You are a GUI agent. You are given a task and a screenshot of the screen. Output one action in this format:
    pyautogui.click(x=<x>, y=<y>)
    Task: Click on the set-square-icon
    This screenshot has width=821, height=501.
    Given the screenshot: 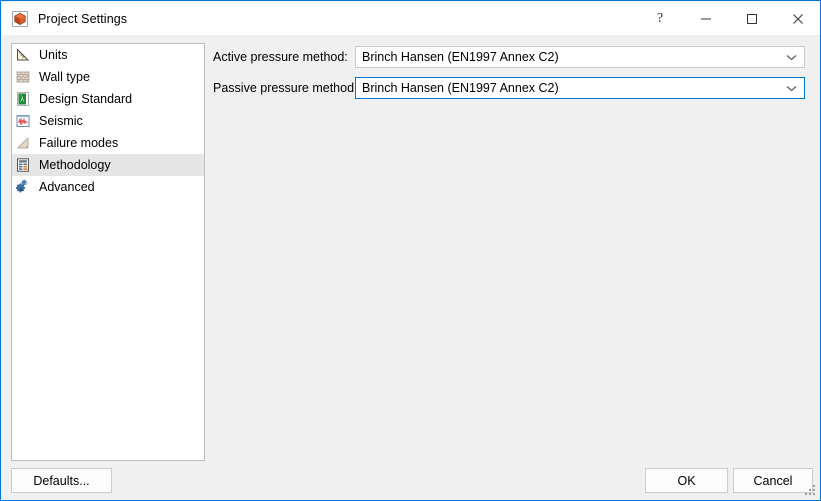 What is the action you would take?
    pyautogui.click(x=23, y=55)
    